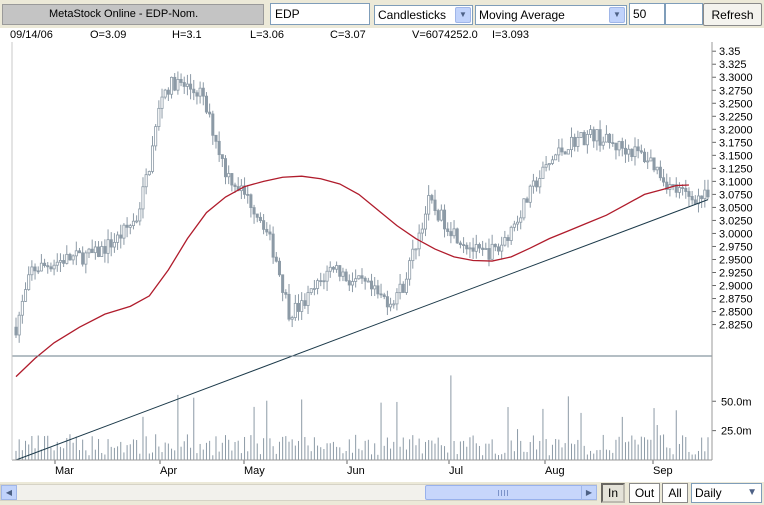  What do you see at coordinates (732, 14) in the screenshot?
I see `refresh-button: Refresh` at bounding box center [732, 14].